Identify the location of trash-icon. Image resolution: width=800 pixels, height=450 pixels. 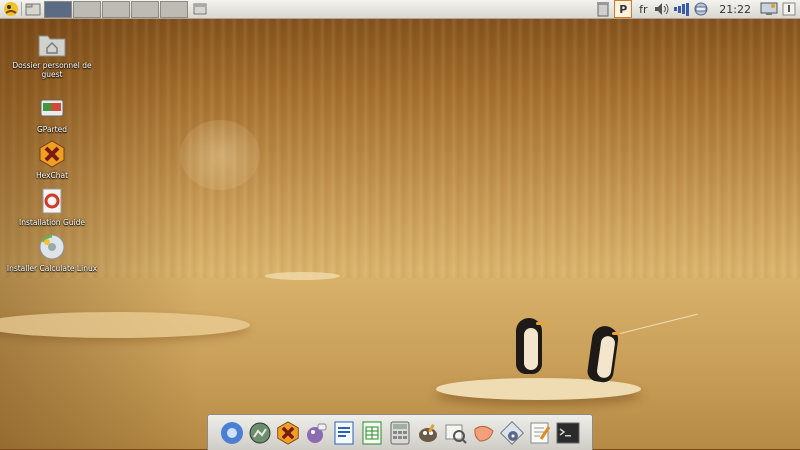
(603, 9).